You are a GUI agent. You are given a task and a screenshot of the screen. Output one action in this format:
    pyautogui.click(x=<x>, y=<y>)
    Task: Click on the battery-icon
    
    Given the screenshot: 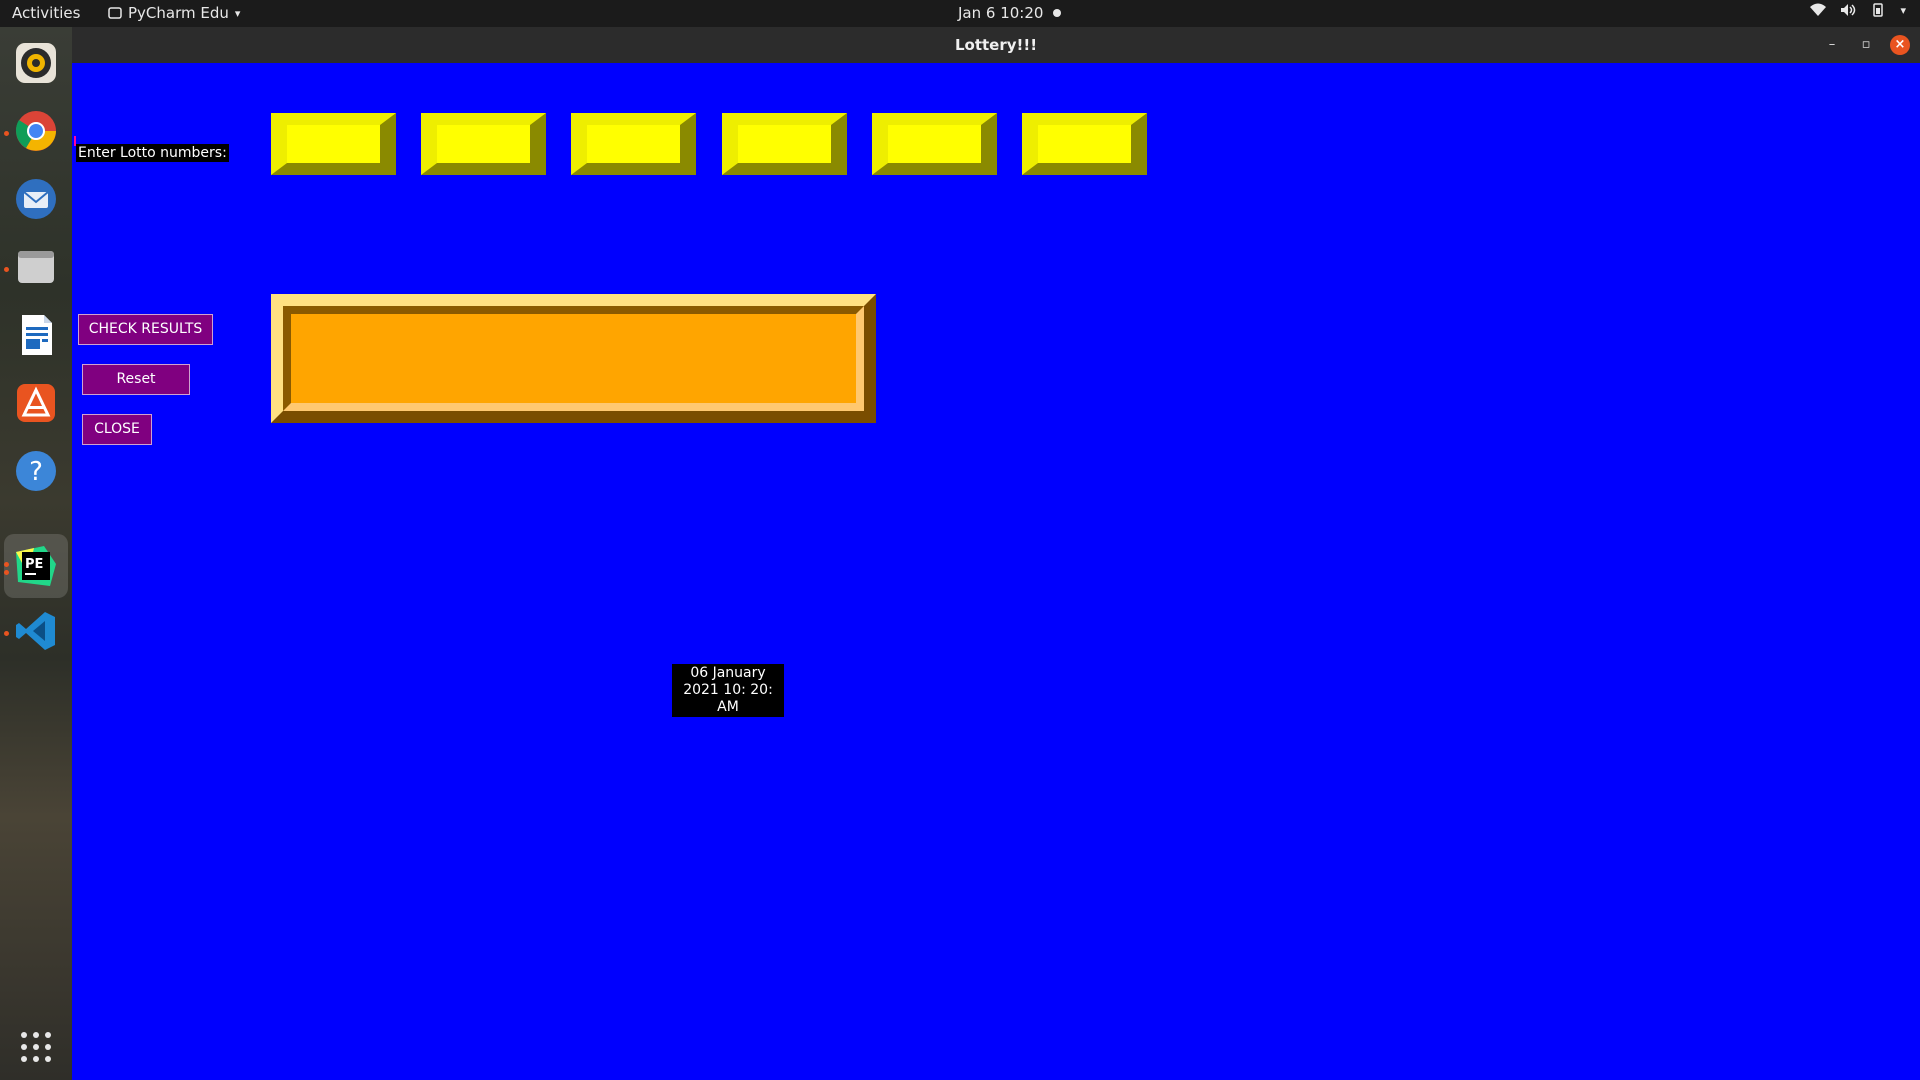 What is the action you would take?
    pyautogui.click(x=1878, y=10)
    